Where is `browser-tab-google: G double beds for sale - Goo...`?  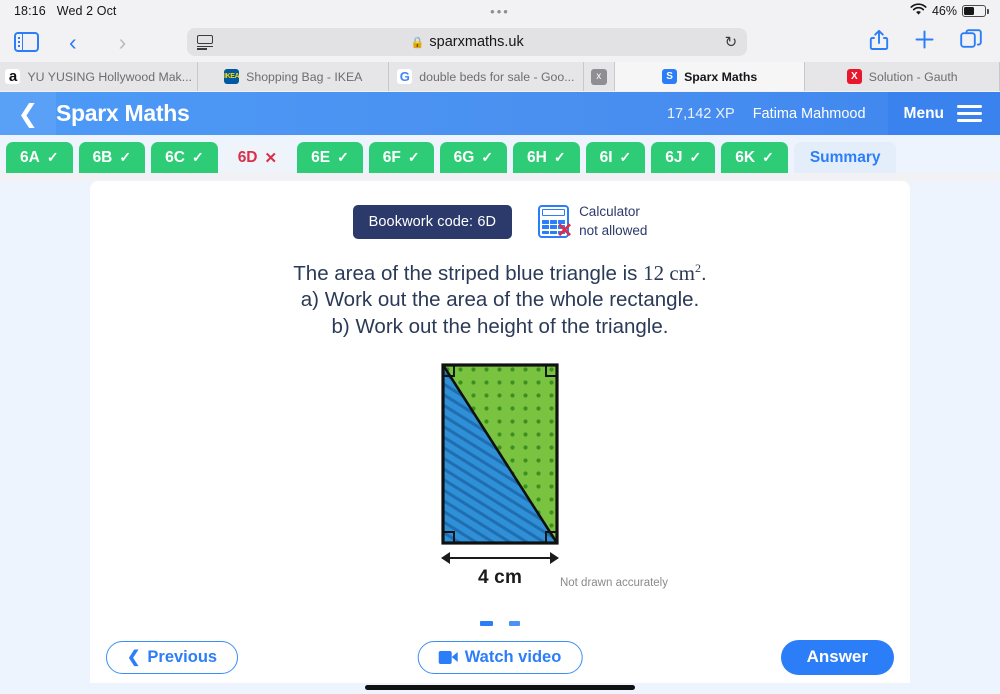 browser-tab-google: G double beds for sale - Goo... is located at coordinates (486, 76).